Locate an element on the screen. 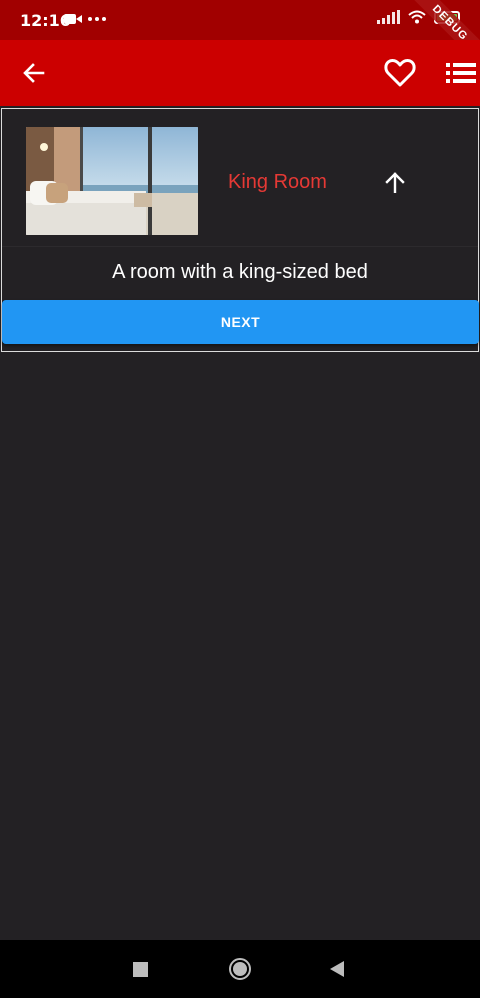  more-dots-icon is located at coordinates (97, 19).